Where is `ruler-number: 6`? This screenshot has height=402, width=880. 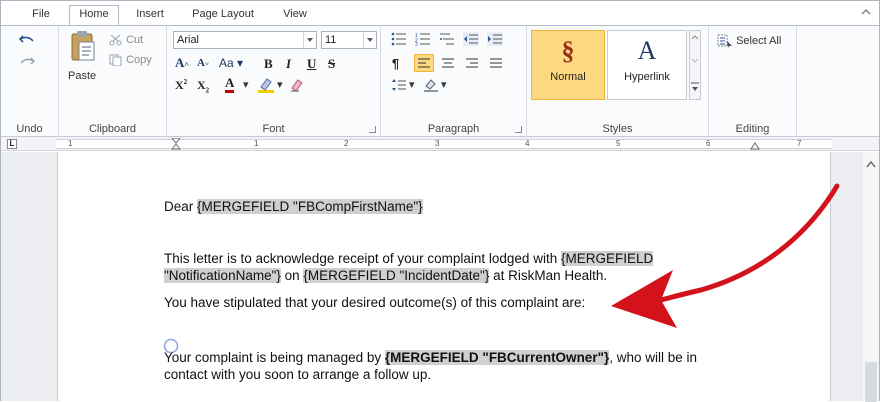
ruler-number: 6 is located at coordinates (708, 143).